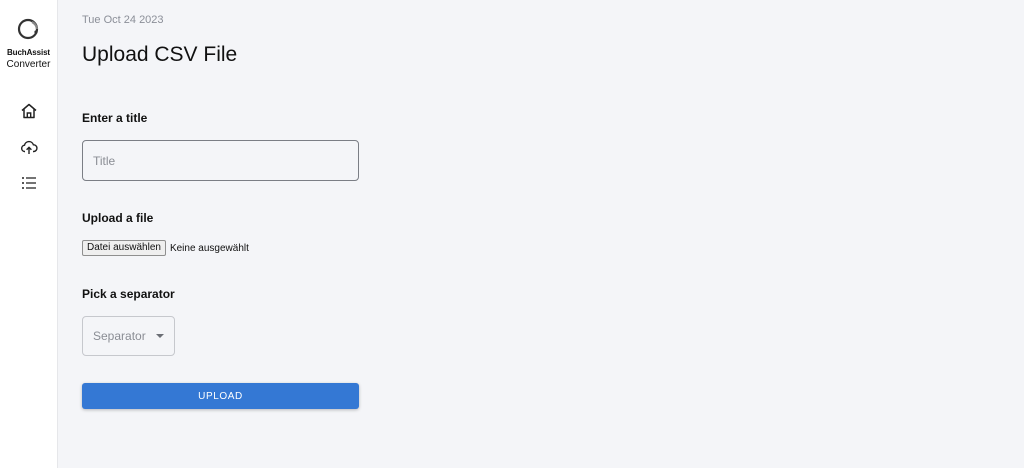 Image resolution: width=1024 pixels, height=468 pixels. I want to click on cloud-upload-icon, so click(29, 147).